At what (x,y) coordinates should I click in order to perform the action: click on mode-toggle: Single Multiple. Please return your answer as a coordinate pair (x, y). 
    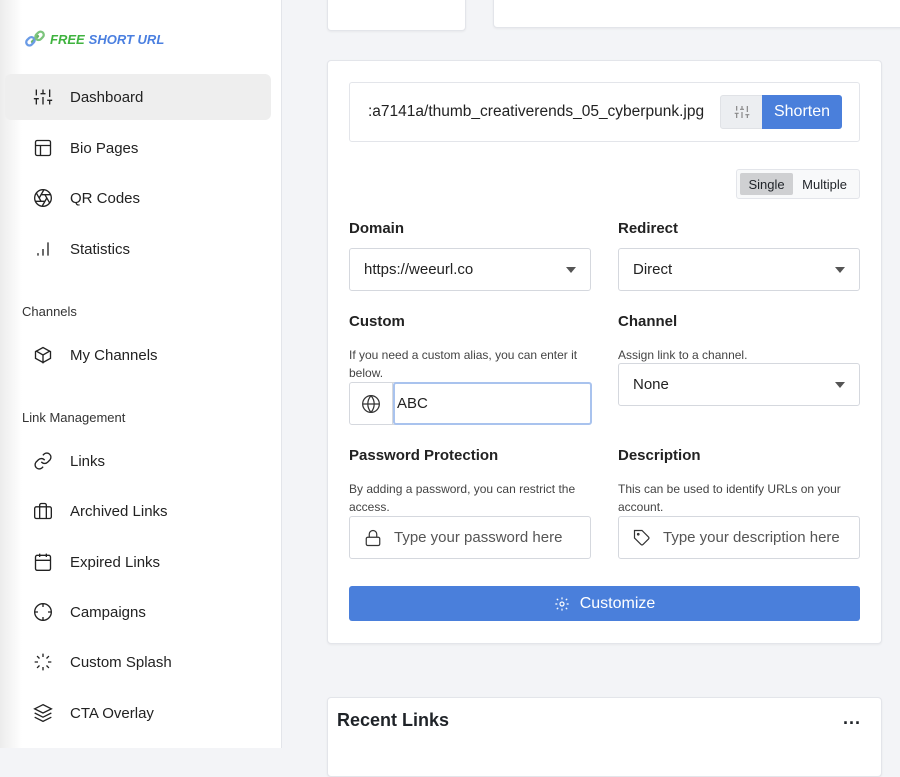
    Looking at the image, I should click on (798, 184).